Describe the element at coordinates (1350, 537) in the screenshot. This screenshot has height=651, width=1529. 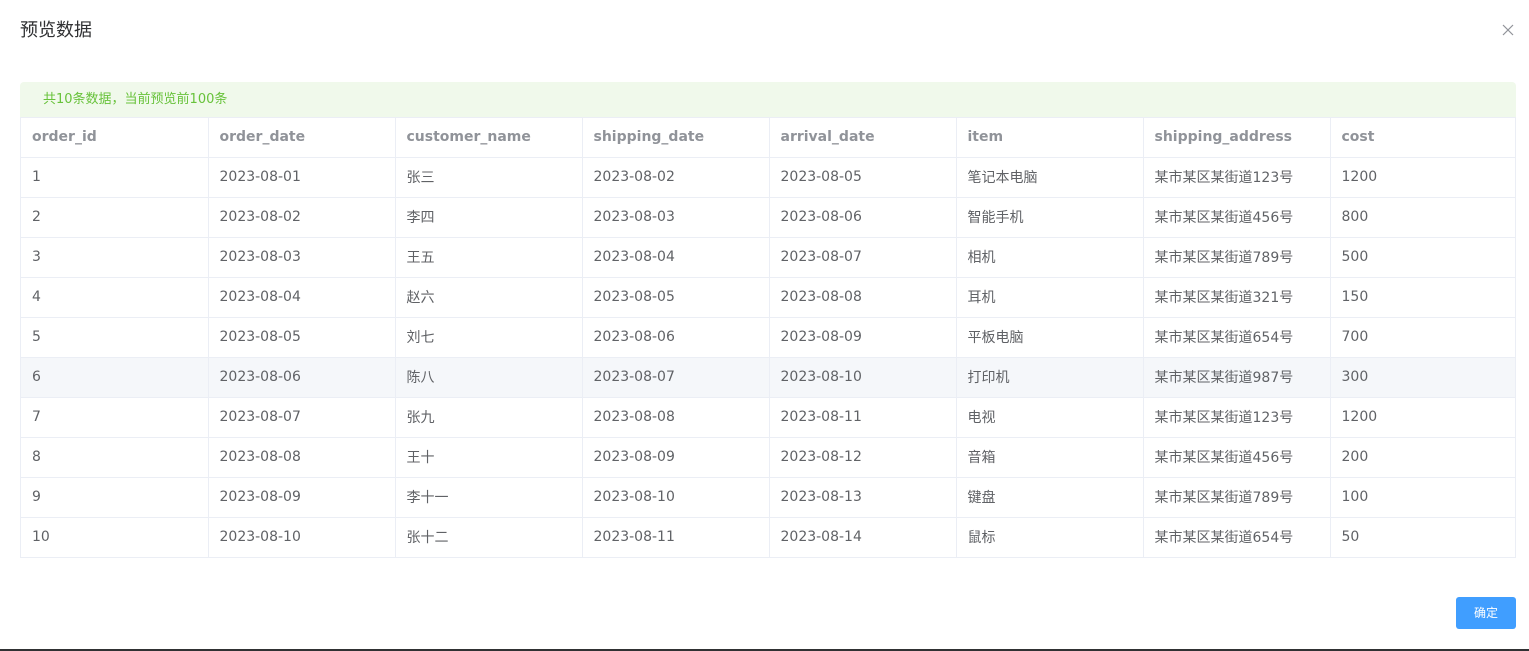
I see `table-cell: 50` at that location.